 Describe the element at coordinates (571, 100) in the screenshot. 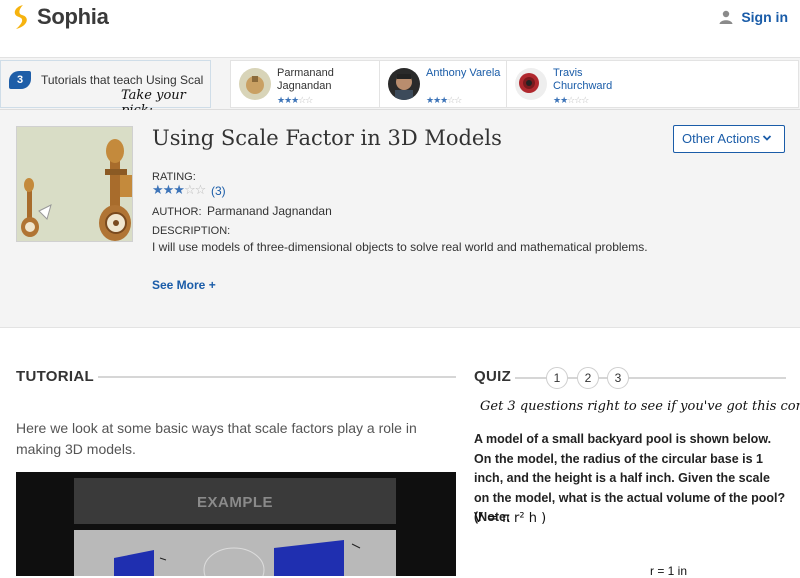

I see `tutorial-rating-stars: ★★☆☆☆` at that location.